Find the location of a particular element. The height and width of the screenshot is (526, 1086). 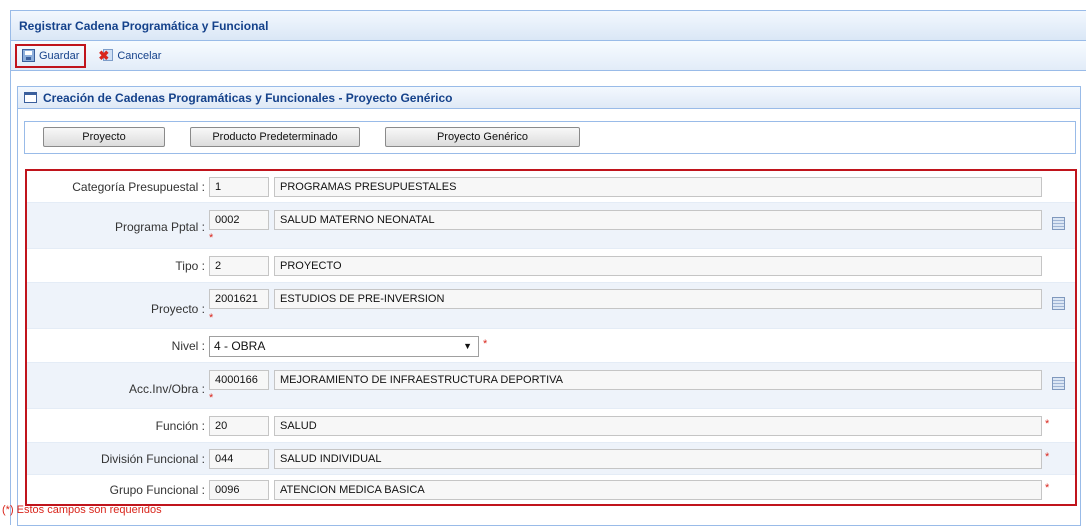

cancel-icon: ✖ is located at coordinates (106, 55).